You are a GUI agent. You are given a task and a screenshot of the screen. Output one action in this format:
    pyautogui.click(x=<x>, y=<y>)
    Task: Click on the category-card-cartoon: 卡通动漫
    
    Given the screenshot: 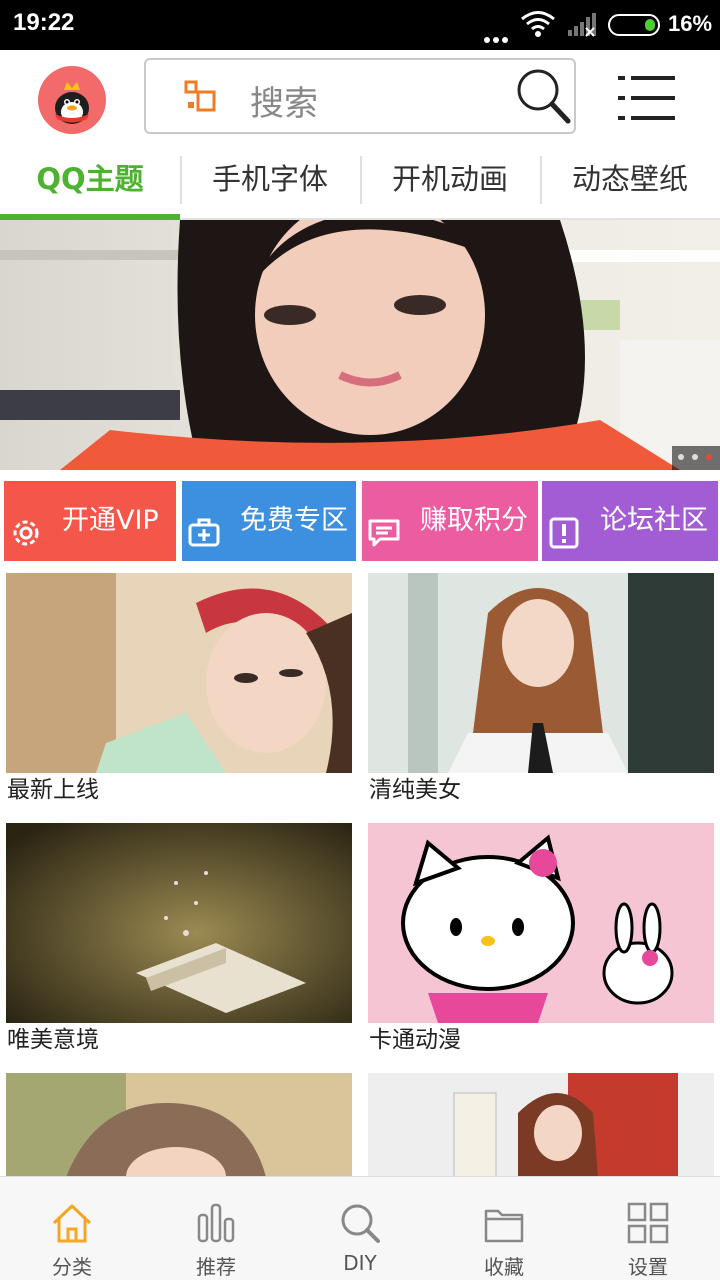 What is the action you would take?
    pyautogui.click(x=541, y=939)
    